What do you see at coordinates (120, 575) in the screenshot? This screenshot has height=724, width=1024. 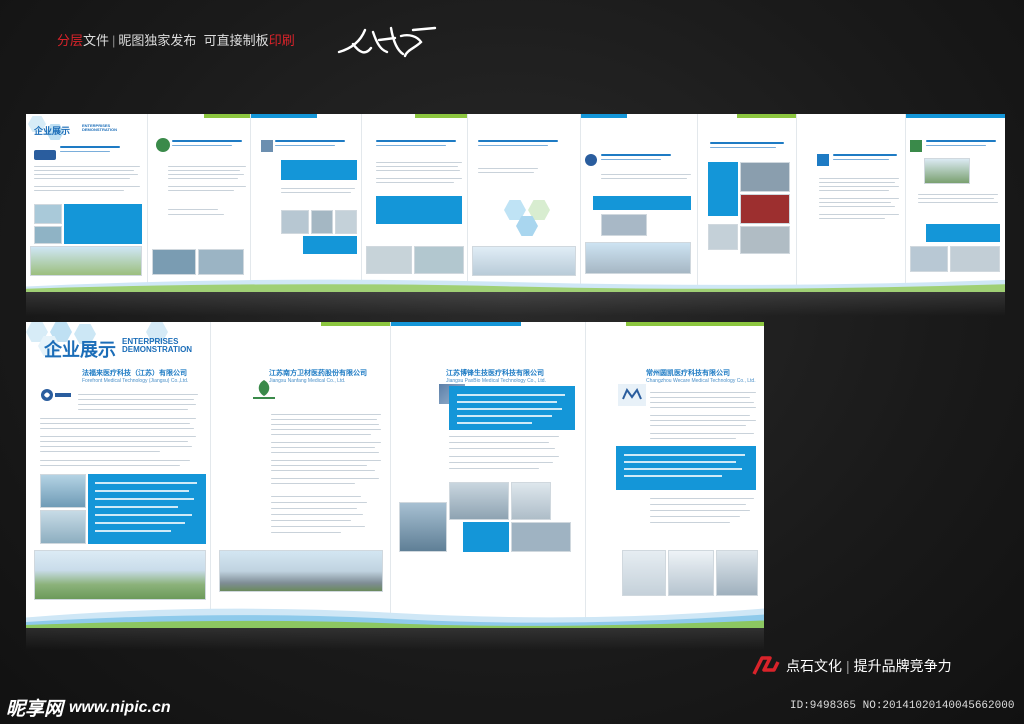 I see `photo-campus` at bounding box center [120, 575].